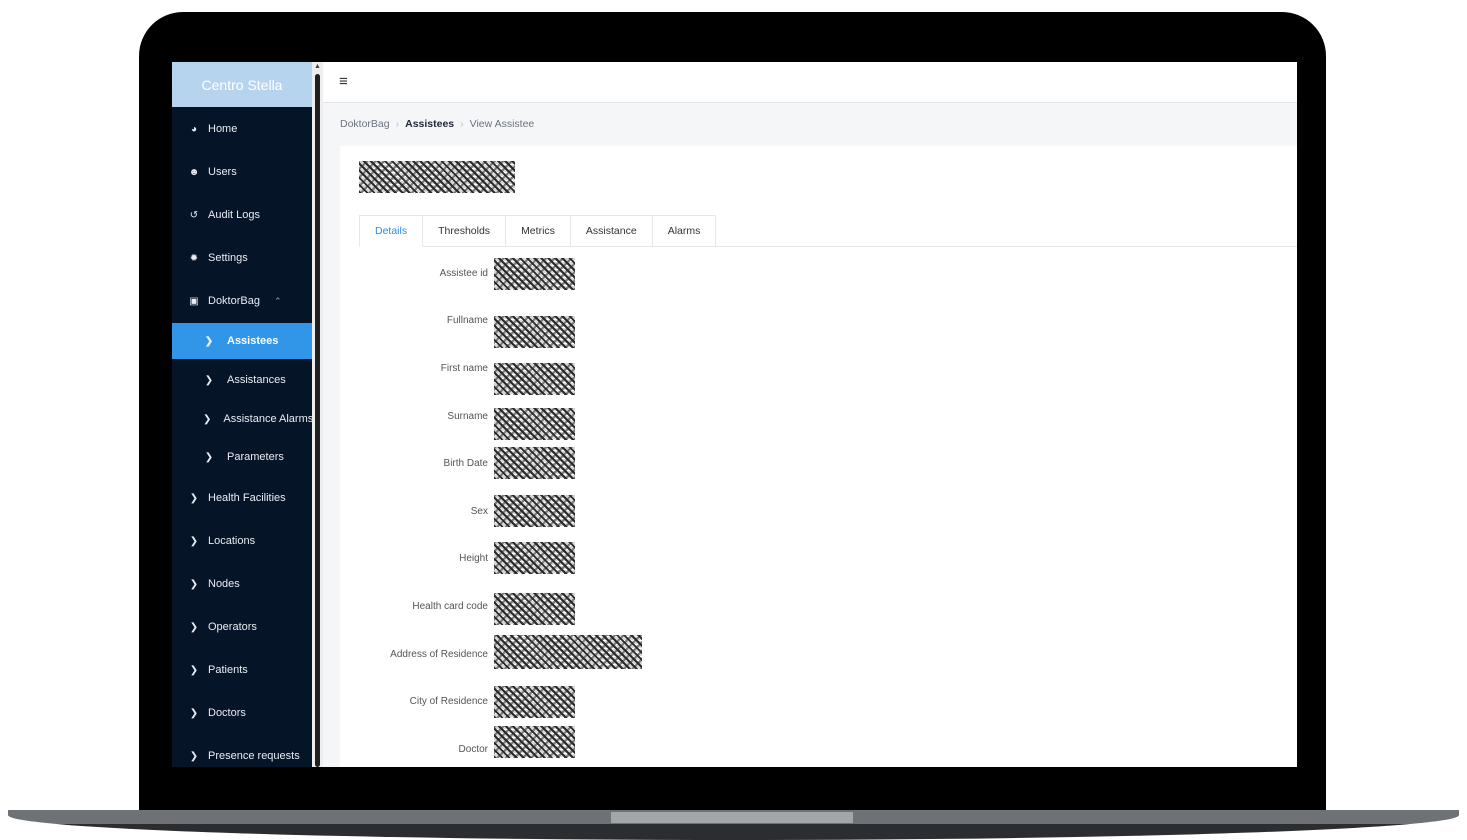 The image size is (1467, 840). What do you see at coordinates (232, 541) in the screenshot?
I see `sidebar-item-label: Locations` at bounding box center [232, 541].